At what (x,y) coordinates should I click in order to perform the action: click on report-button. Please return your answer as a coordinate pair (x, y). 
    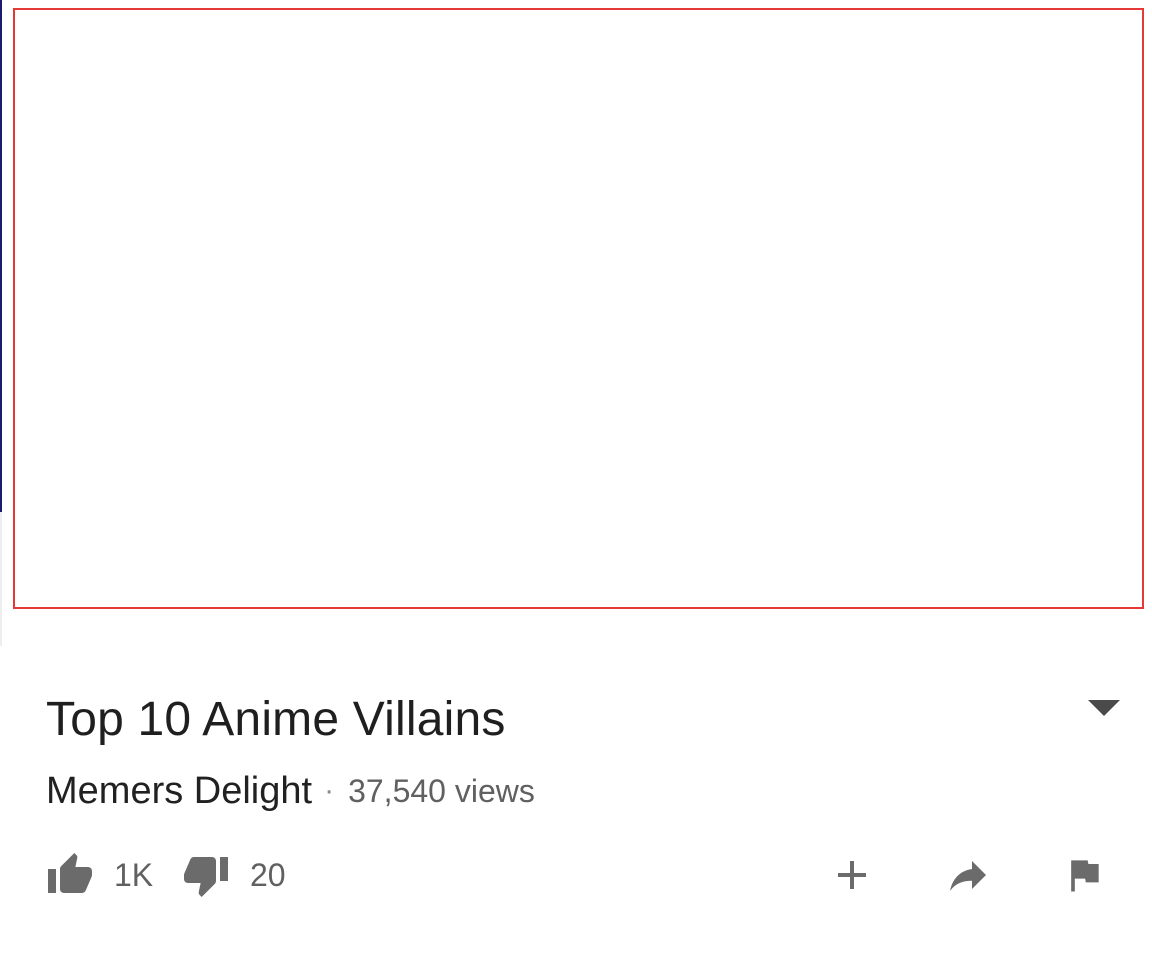
    Looking at the image, I should click on (1084, 875).